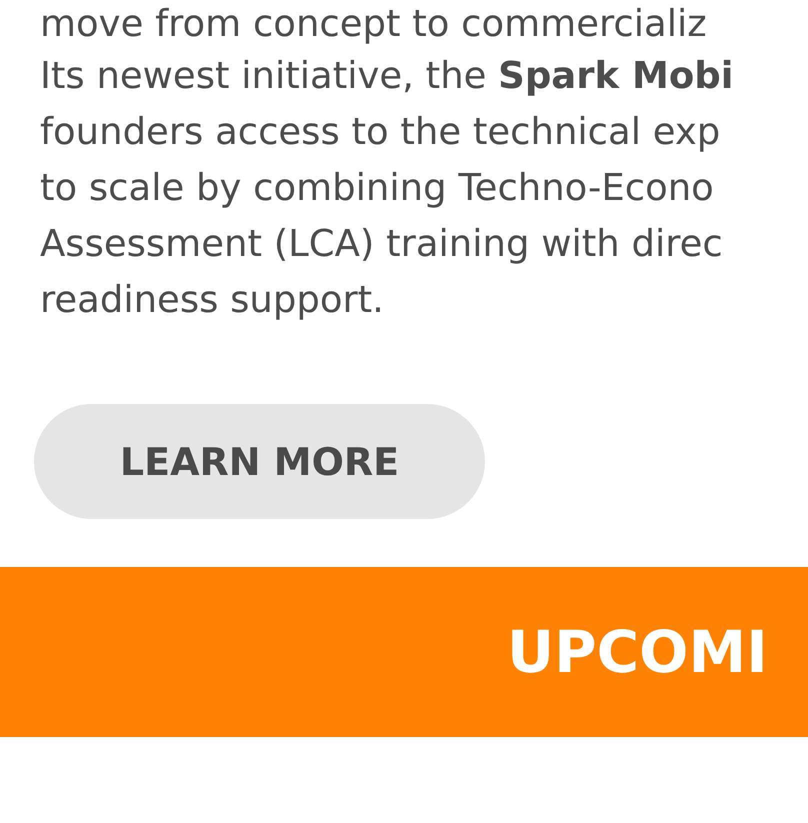  I want to click on body-text: move from concept to commercializ, so click(373, 24).